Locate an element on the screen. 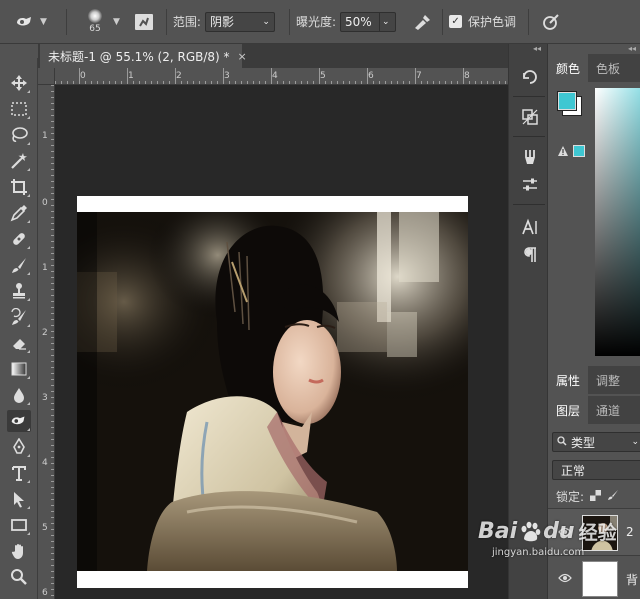  paw-icon is located at coordinates (530, 532).